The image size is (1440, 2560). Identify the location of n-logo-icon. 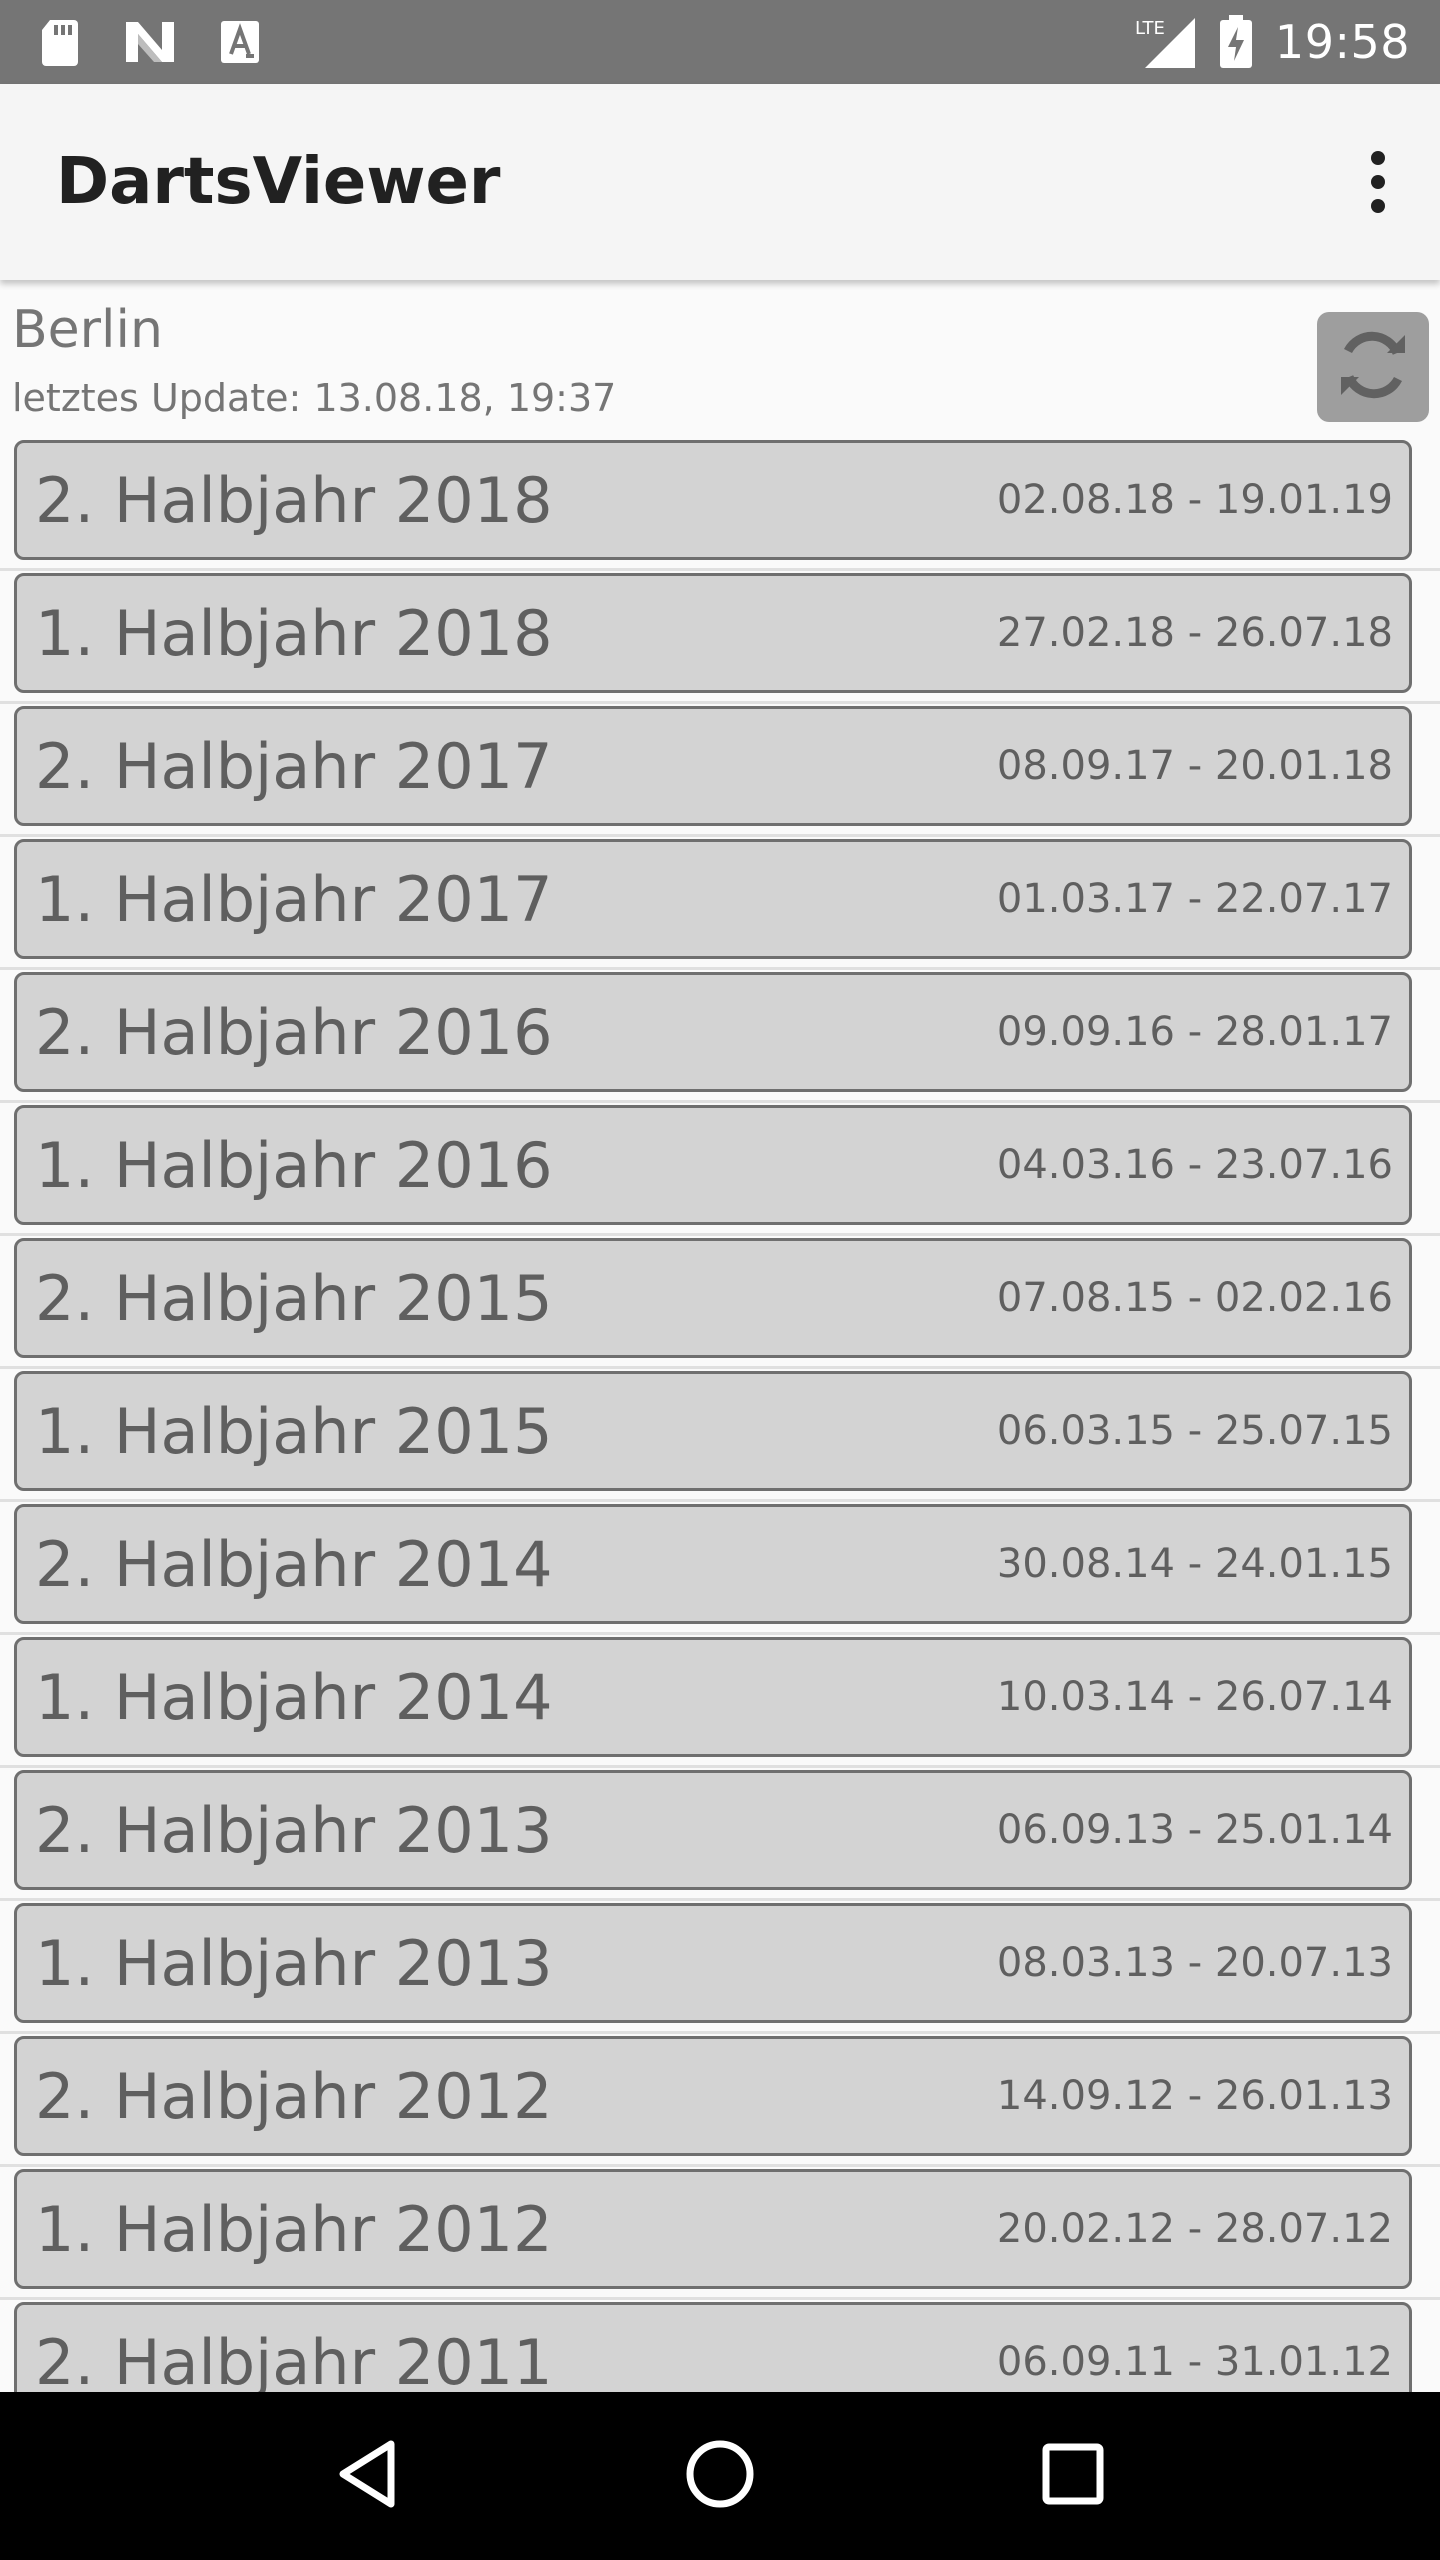
(150, 42).